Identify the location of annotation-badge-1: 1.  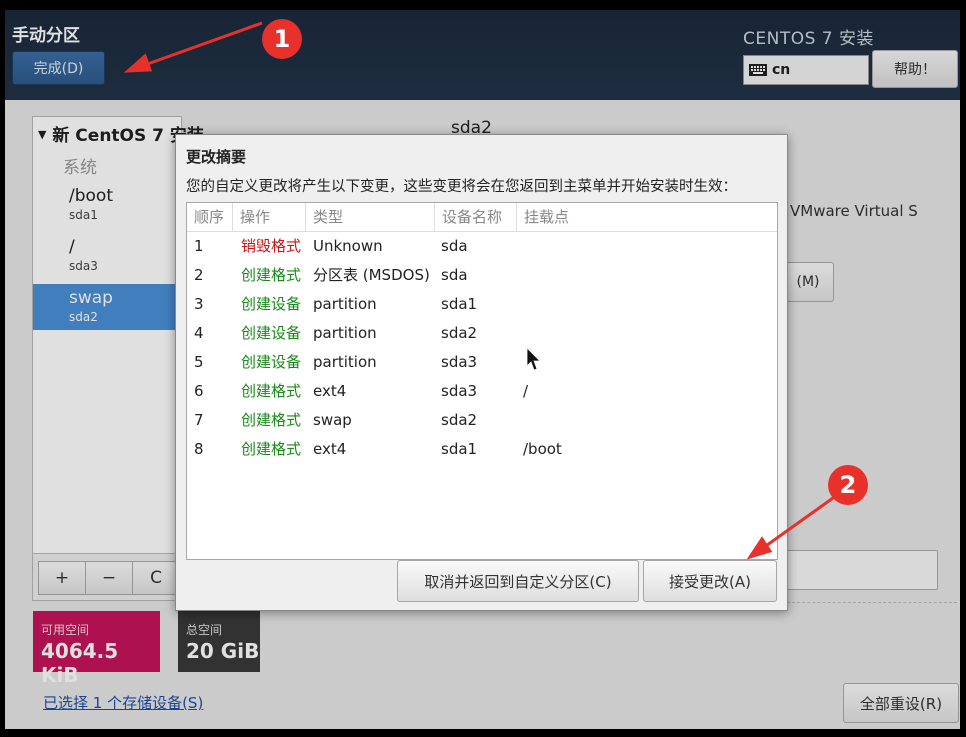
(282, 39).